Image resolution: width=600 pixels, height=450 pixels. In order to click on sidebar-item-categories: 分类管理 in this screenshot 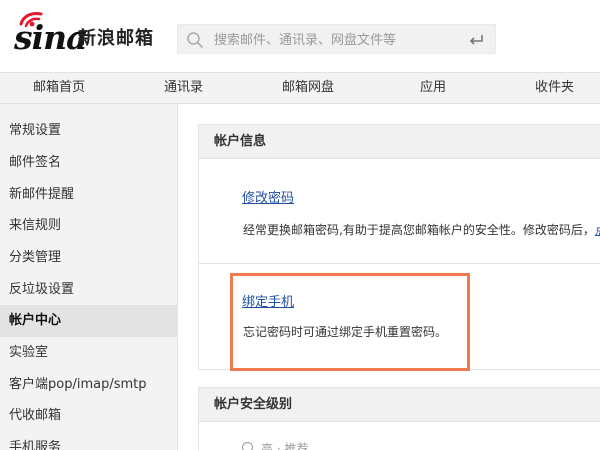, I will do `click(88, 258)`.